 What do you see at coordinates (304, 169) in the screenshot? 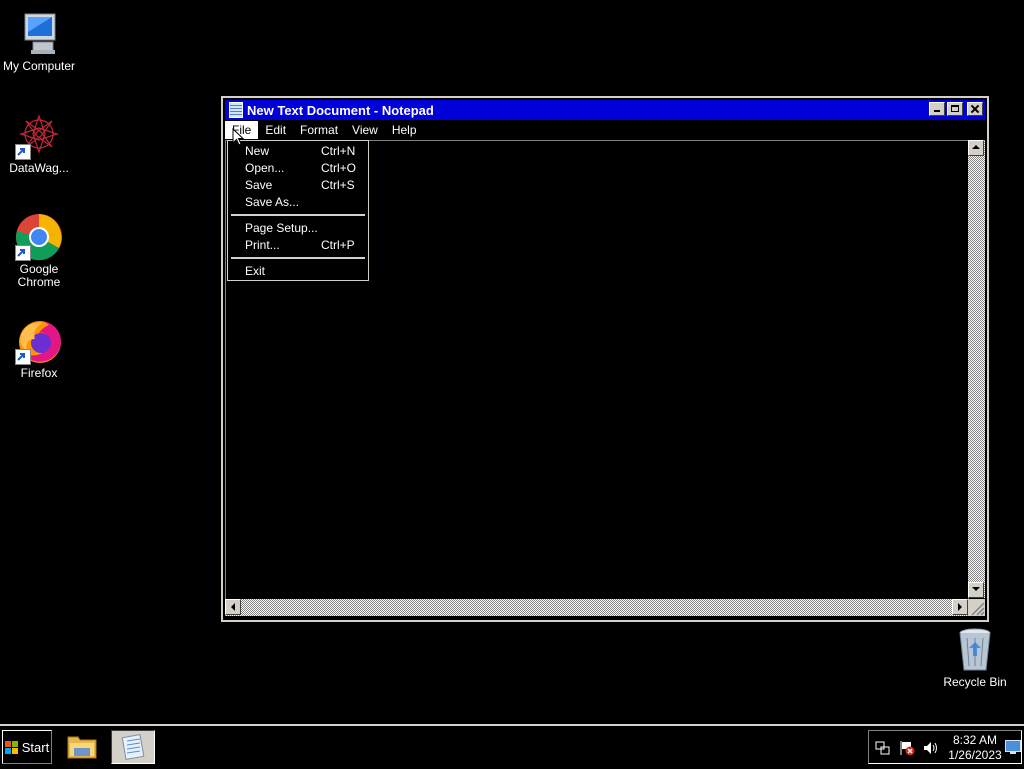
I see `menu-item-open: Open... Ctrl+O` at bounding box center [304, 169].